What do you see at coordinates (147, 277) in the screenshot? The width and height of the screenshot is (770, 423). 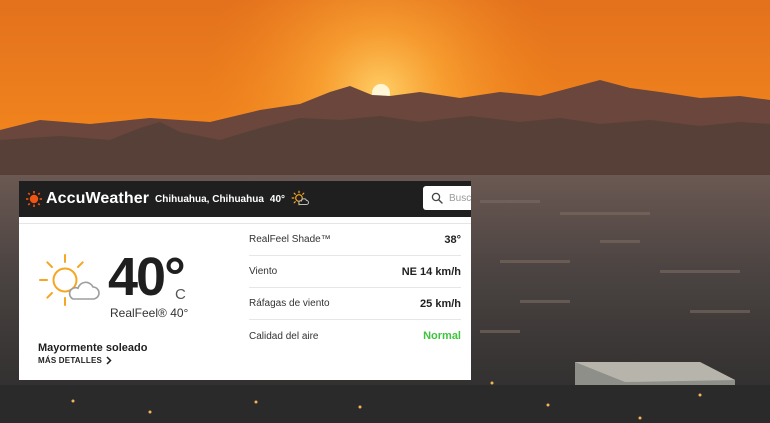 I see `current-temperature: 40°` at bounding box center [147, 277].